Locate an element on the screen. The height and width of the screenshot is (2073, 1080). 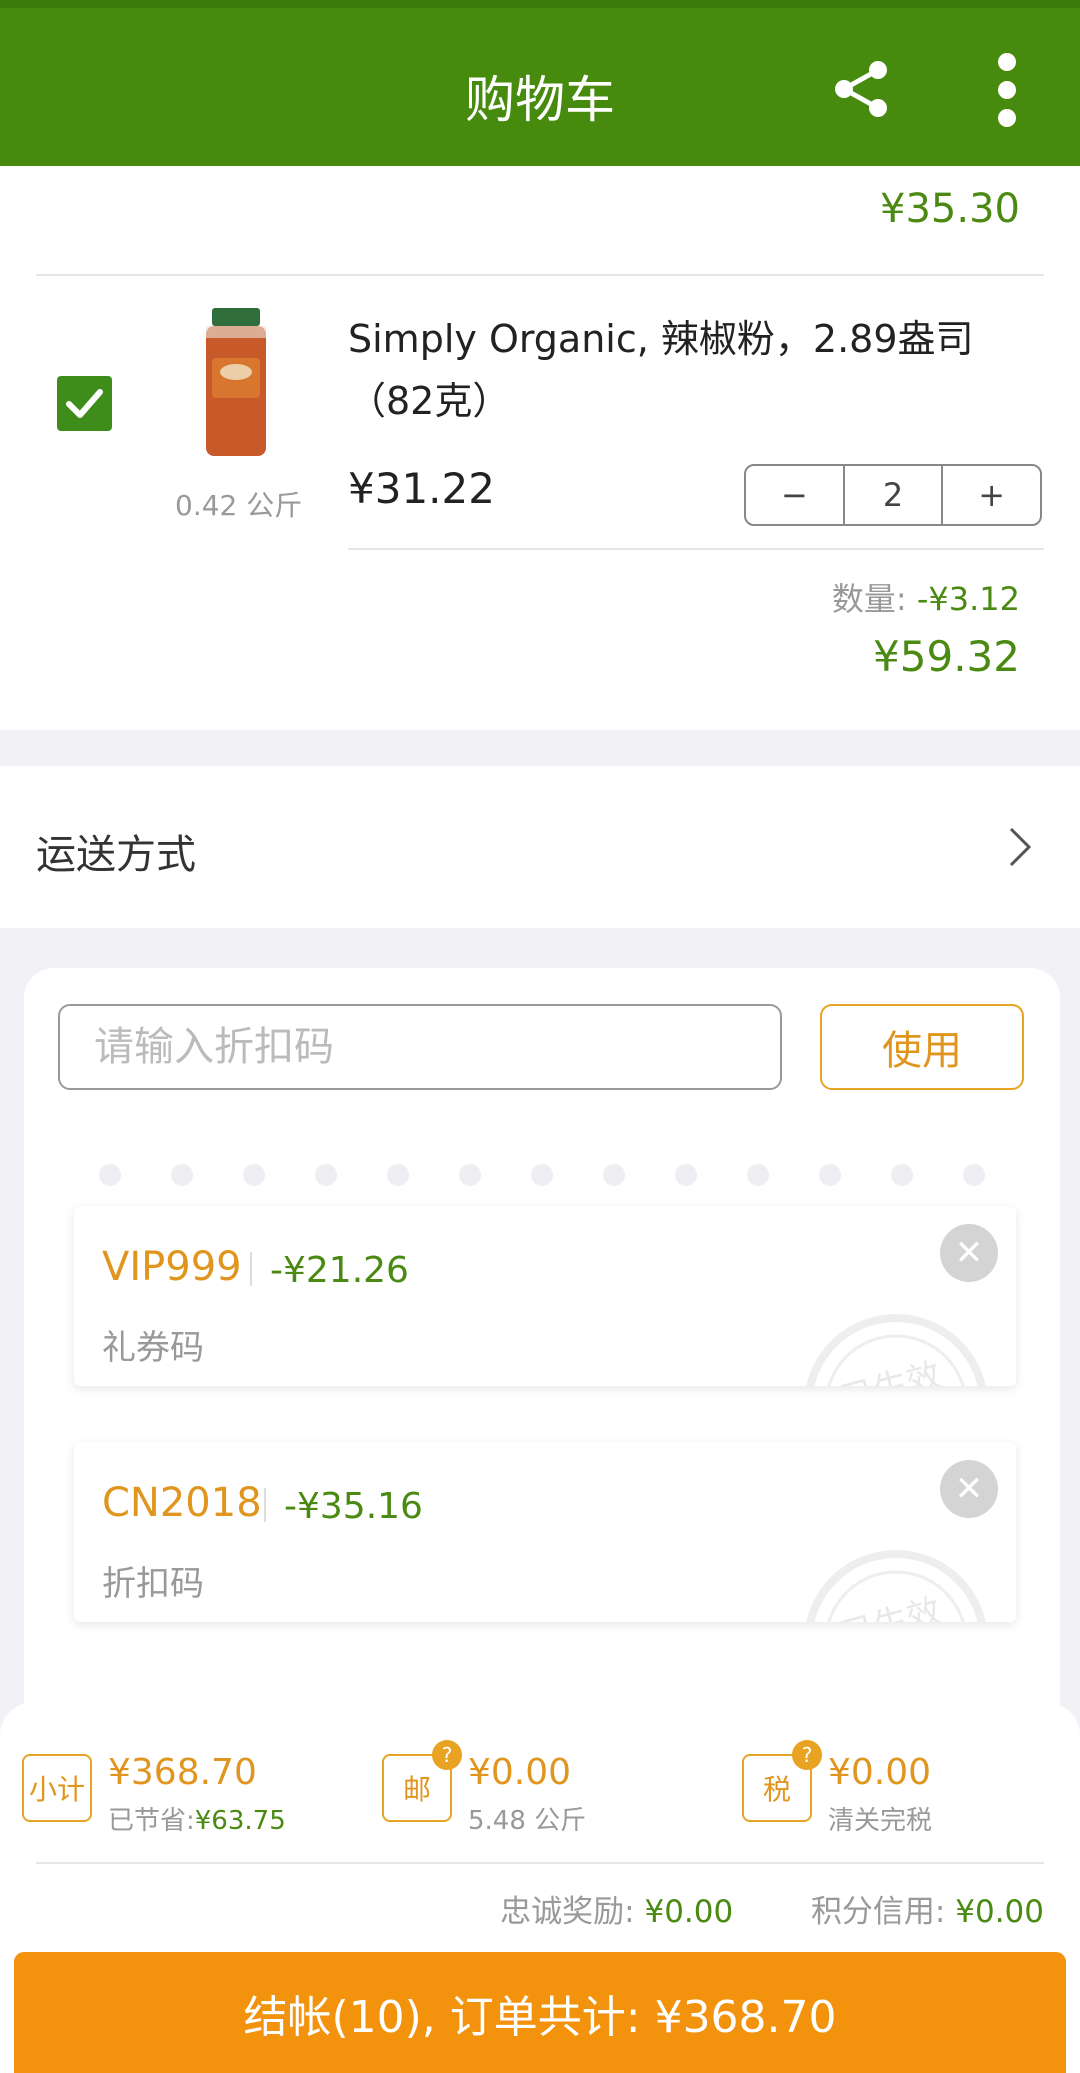
product-price: ¥31.22 is located at coordinates (421, 488).